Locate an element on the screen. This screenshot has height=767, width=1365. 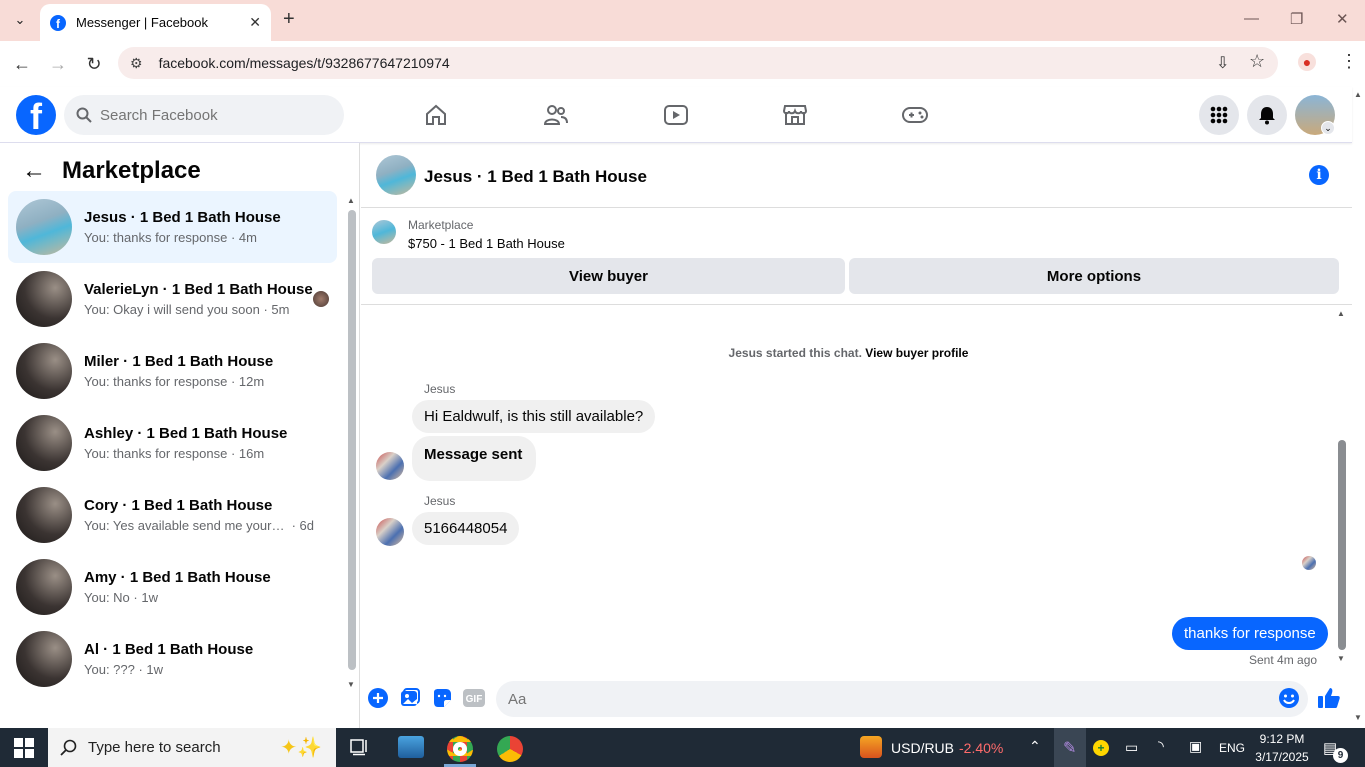
windows-start-icon is located at coordinates (24, 750).